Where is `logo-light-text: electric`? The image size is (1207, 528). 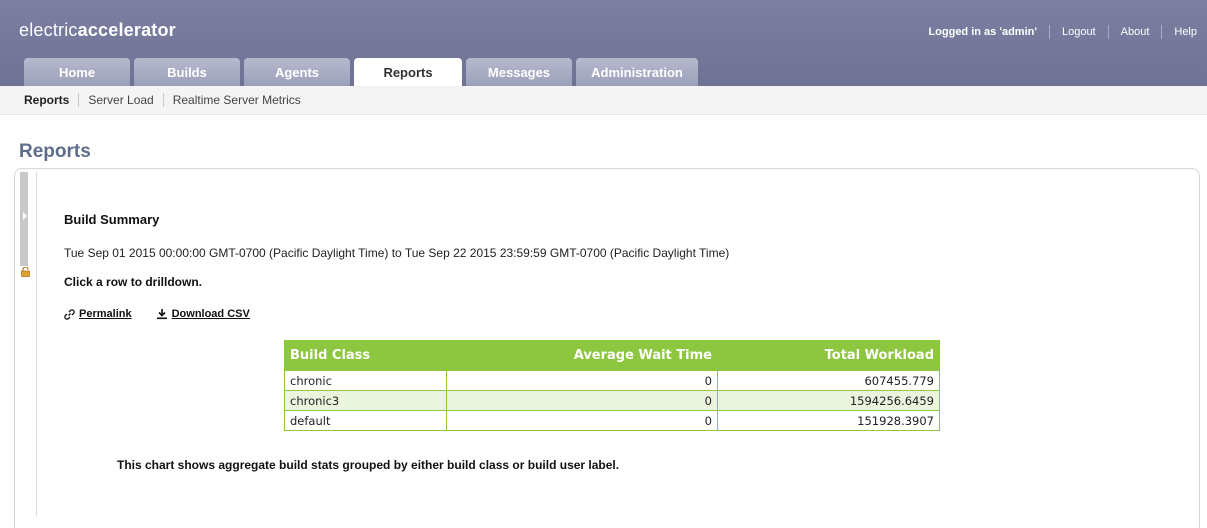 logo-light-text: electric is located at coordinates (48, 30).